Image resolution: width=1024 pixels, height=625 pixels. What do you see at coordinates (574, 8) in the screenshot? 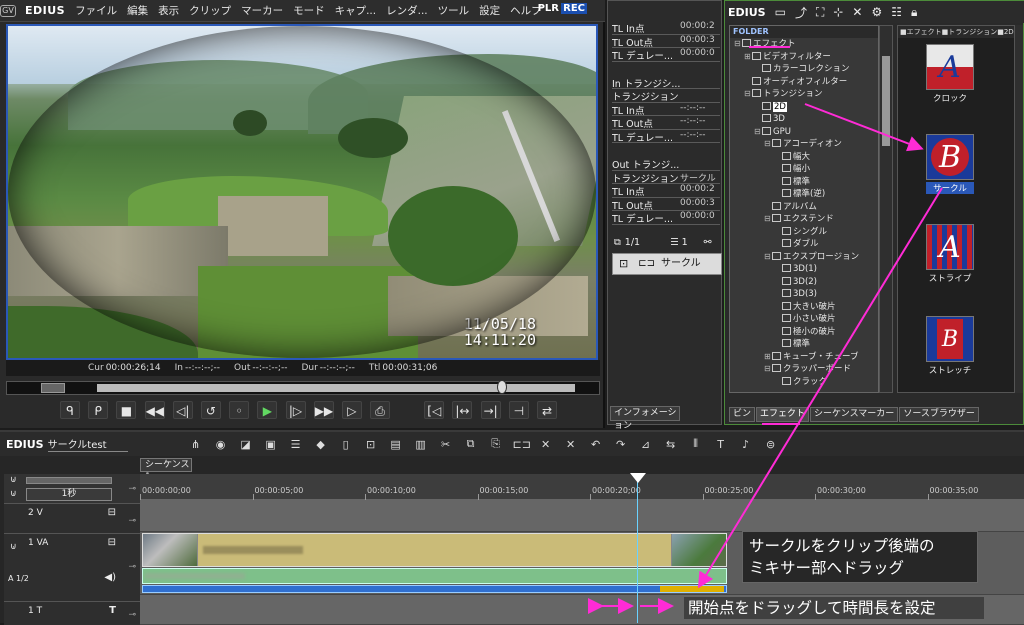
I see `rec-mode-button: REC` at bounding box center [574, 8].